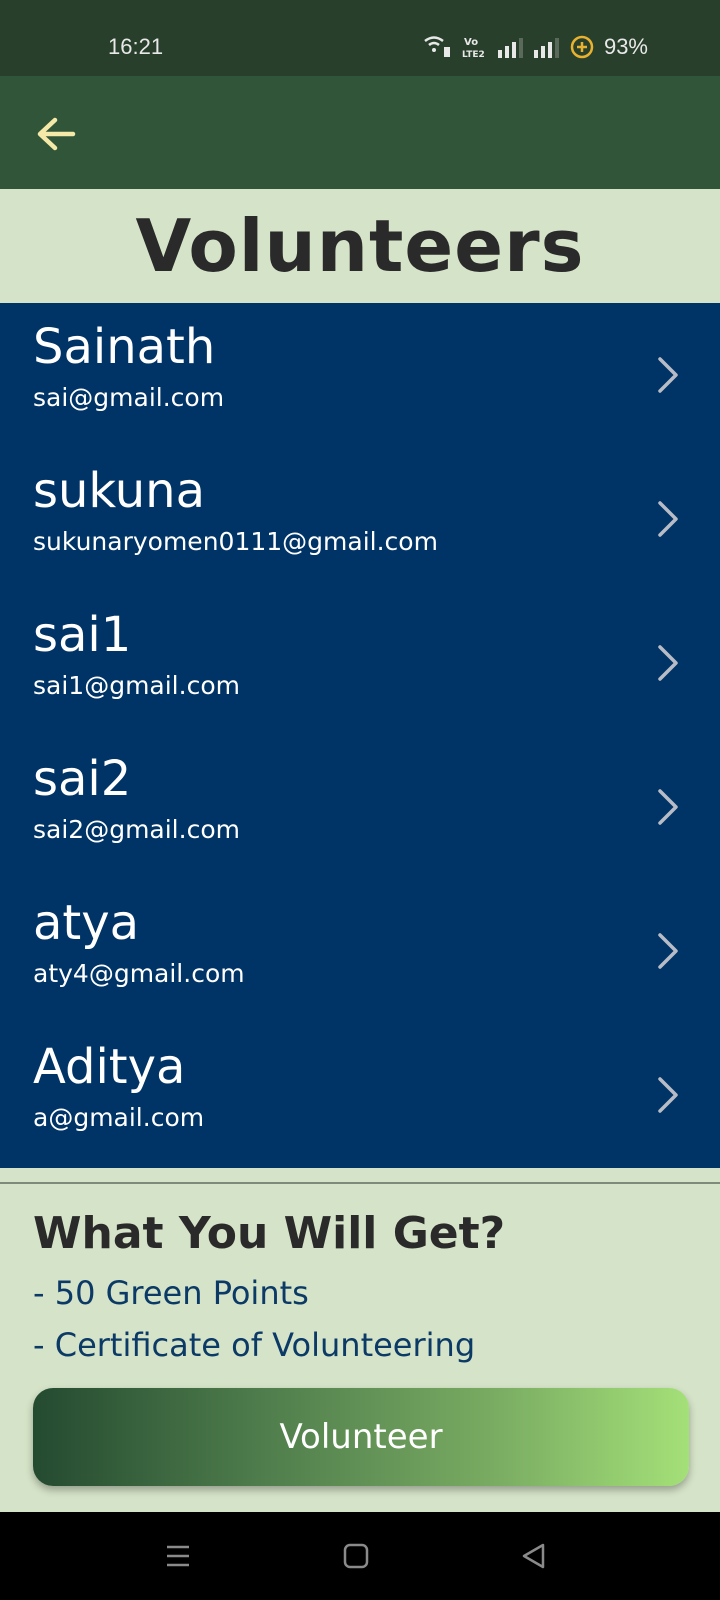 Image resolution: width=720 pixels, height=1600 pixels. I want to click on battery-percentage: 93%, so click(625, 46).